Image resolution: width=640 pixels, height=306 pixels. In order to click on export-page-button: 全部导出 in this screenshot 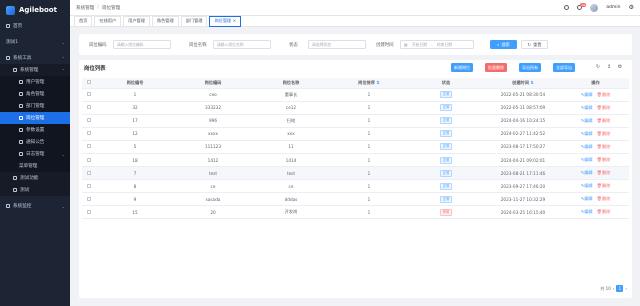, I will do `click(564, 67)`.